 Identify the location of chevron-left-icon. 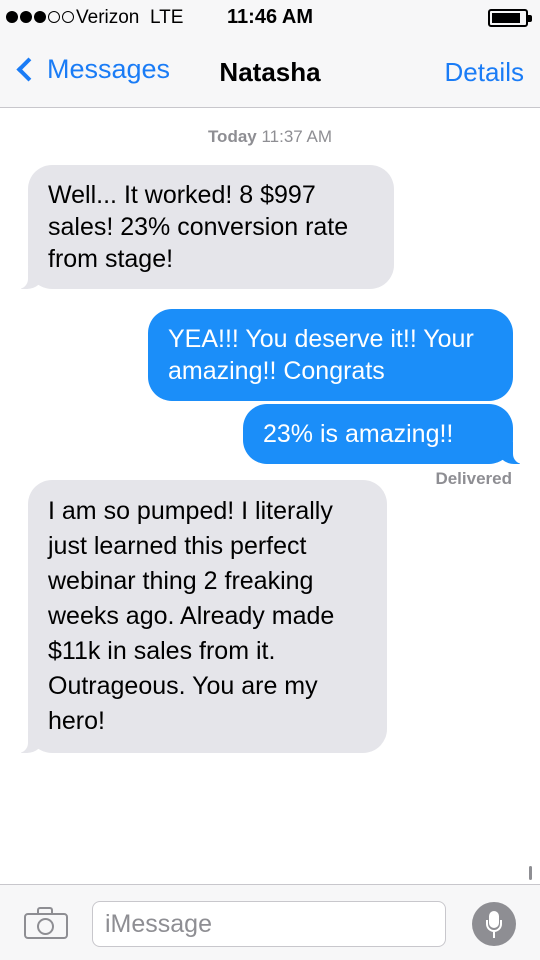
(28, 69).